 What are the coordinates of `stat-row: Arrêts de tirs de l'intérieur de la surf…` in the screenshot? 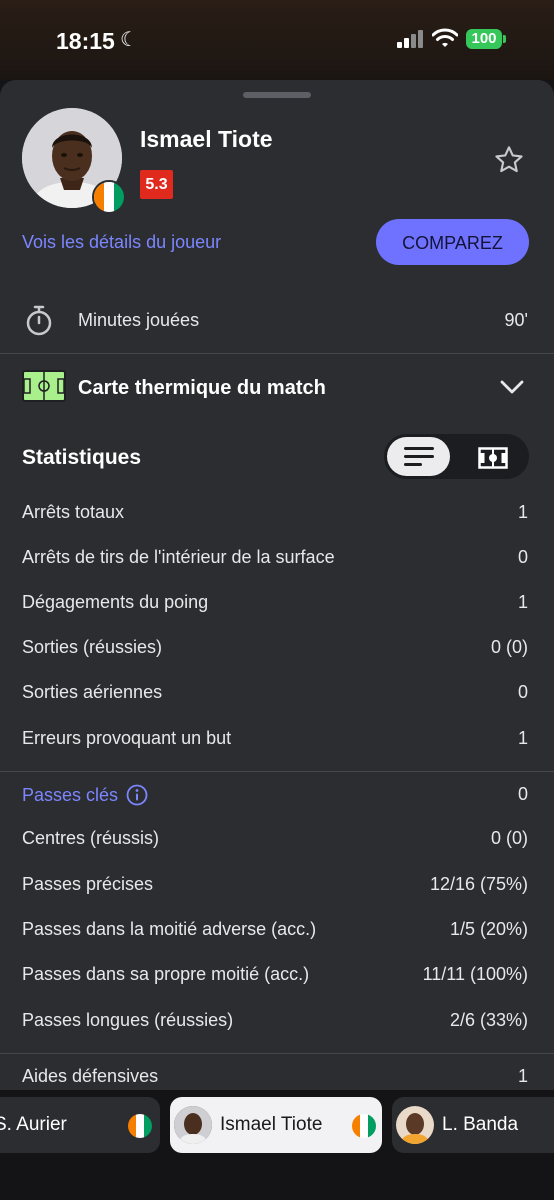 It's located at (277, 559).